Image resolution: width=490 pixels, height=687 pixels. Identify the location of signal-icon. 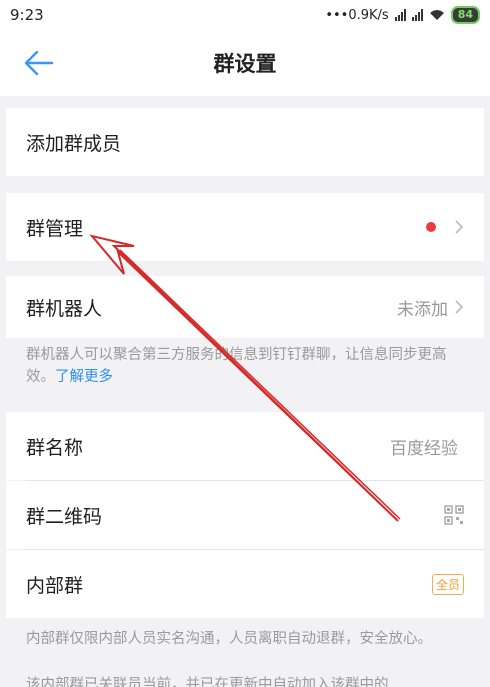
(400, 15).